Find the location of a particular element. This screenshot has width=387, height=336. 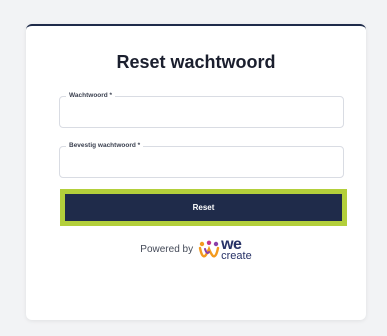

reset-button-highlight: Reset is located at coordinates (203, 207).